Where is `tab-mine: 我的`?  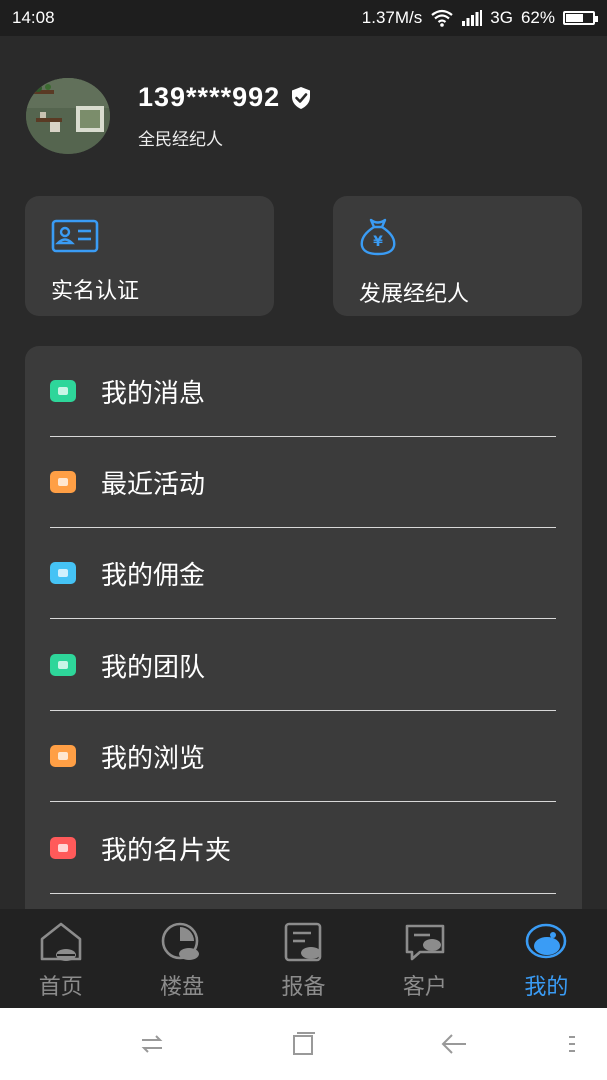
tab-mine: 我的 is located at coordinates (546, 958).